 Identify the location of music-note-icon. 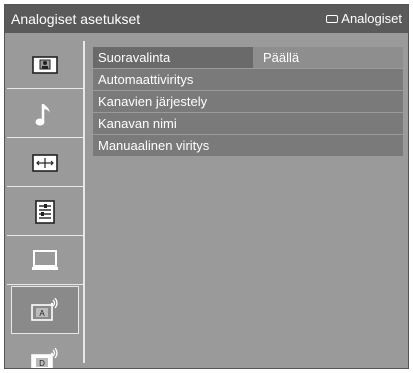
(42, 114).